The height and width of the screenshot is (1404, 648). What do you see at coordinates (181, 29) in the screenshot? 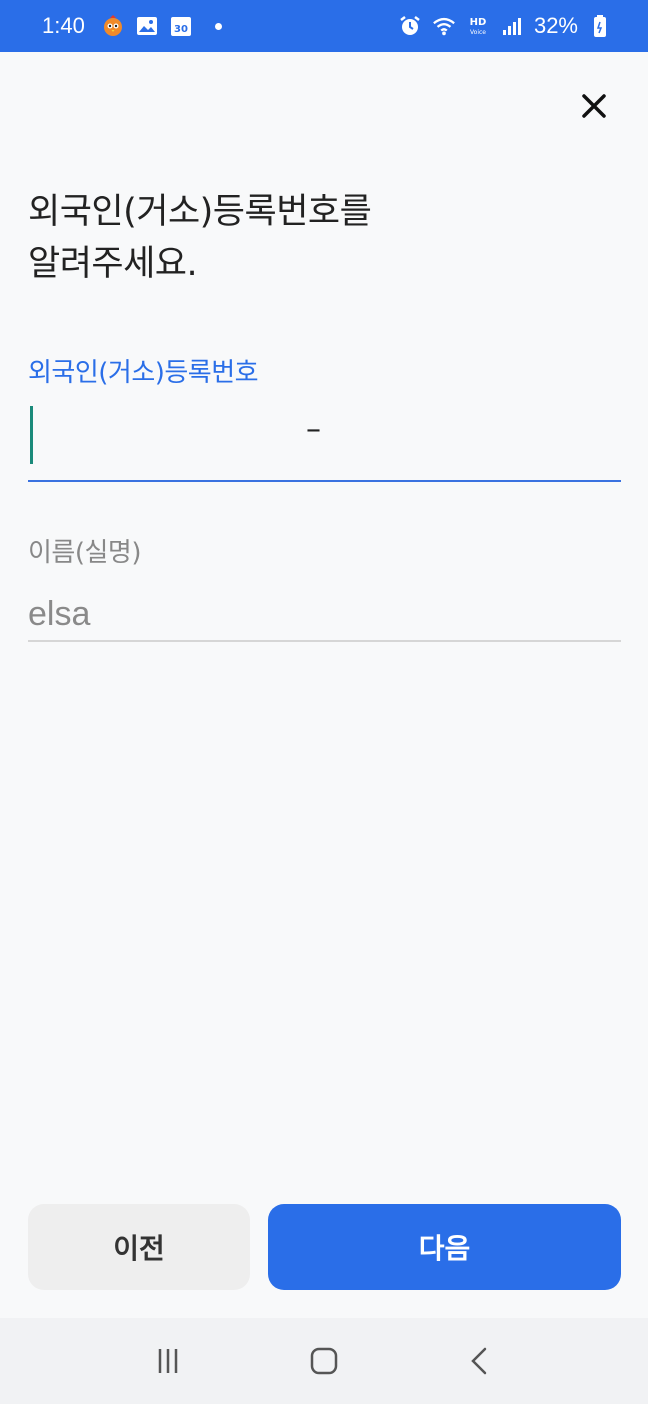
I see `calendar-day: 30` at bounding box center [181, 29].